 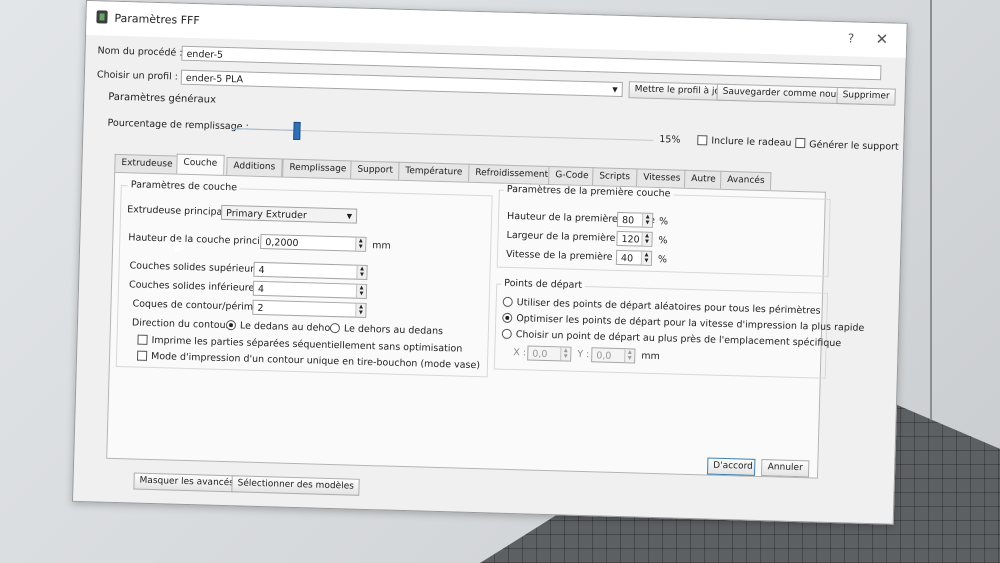 What do you see at coordinates (200, 164) in the screenshot?
I see `tab-couche: Couche` at bounding box center [200, 164].